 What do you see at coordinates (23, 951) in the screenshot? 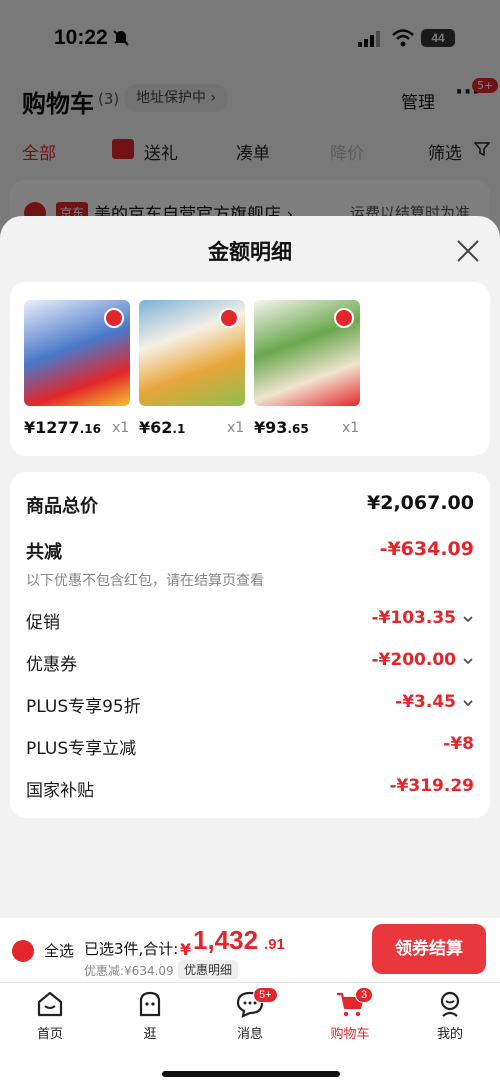
I see `select-all-checkbox` at bounding box center [23, 951].